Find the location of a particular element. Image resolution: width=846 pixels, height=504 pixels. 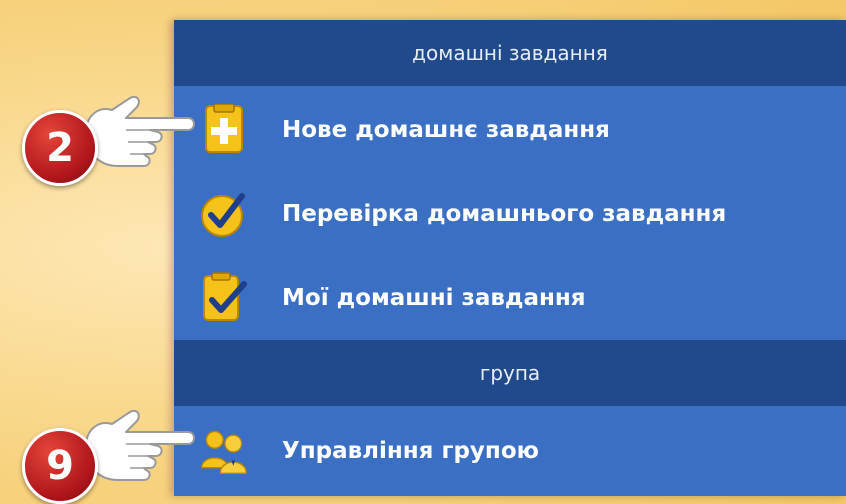

checkmark-icon is located at coordinates (224, 214).